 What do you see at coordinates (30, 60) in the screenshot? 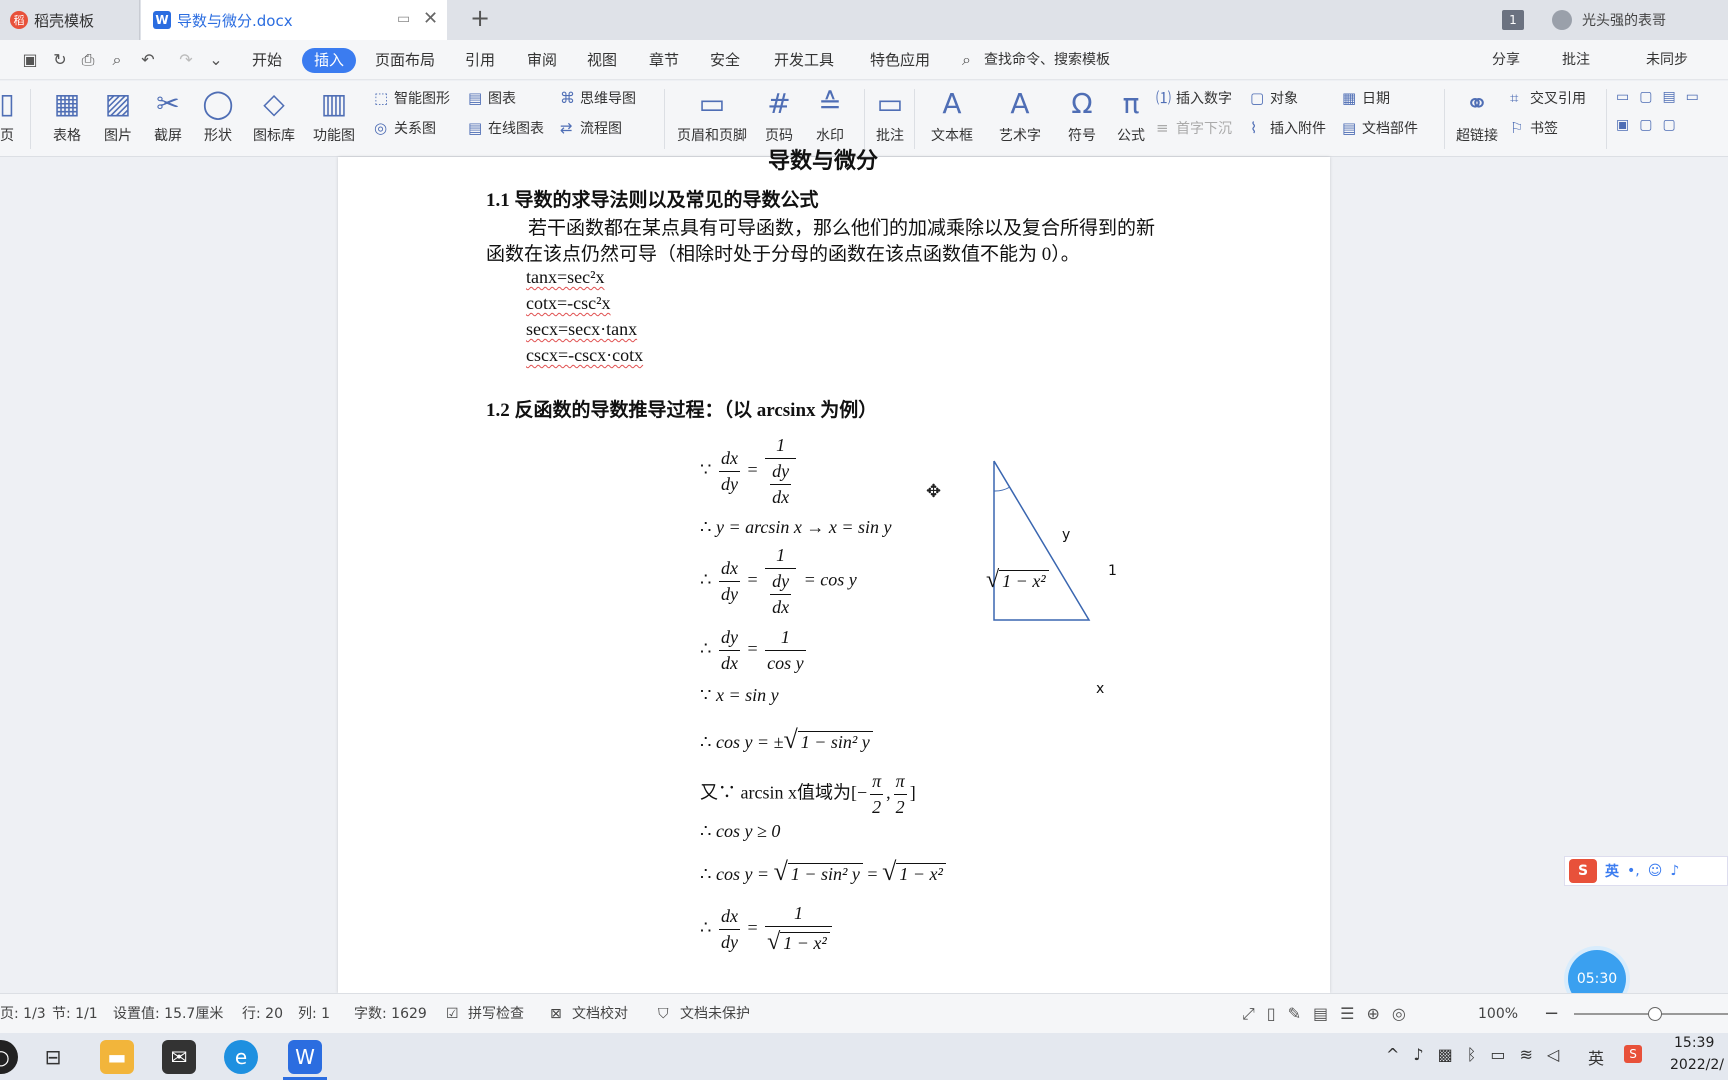
I see `save-icon: ▣` at bounding box center [30, 60].